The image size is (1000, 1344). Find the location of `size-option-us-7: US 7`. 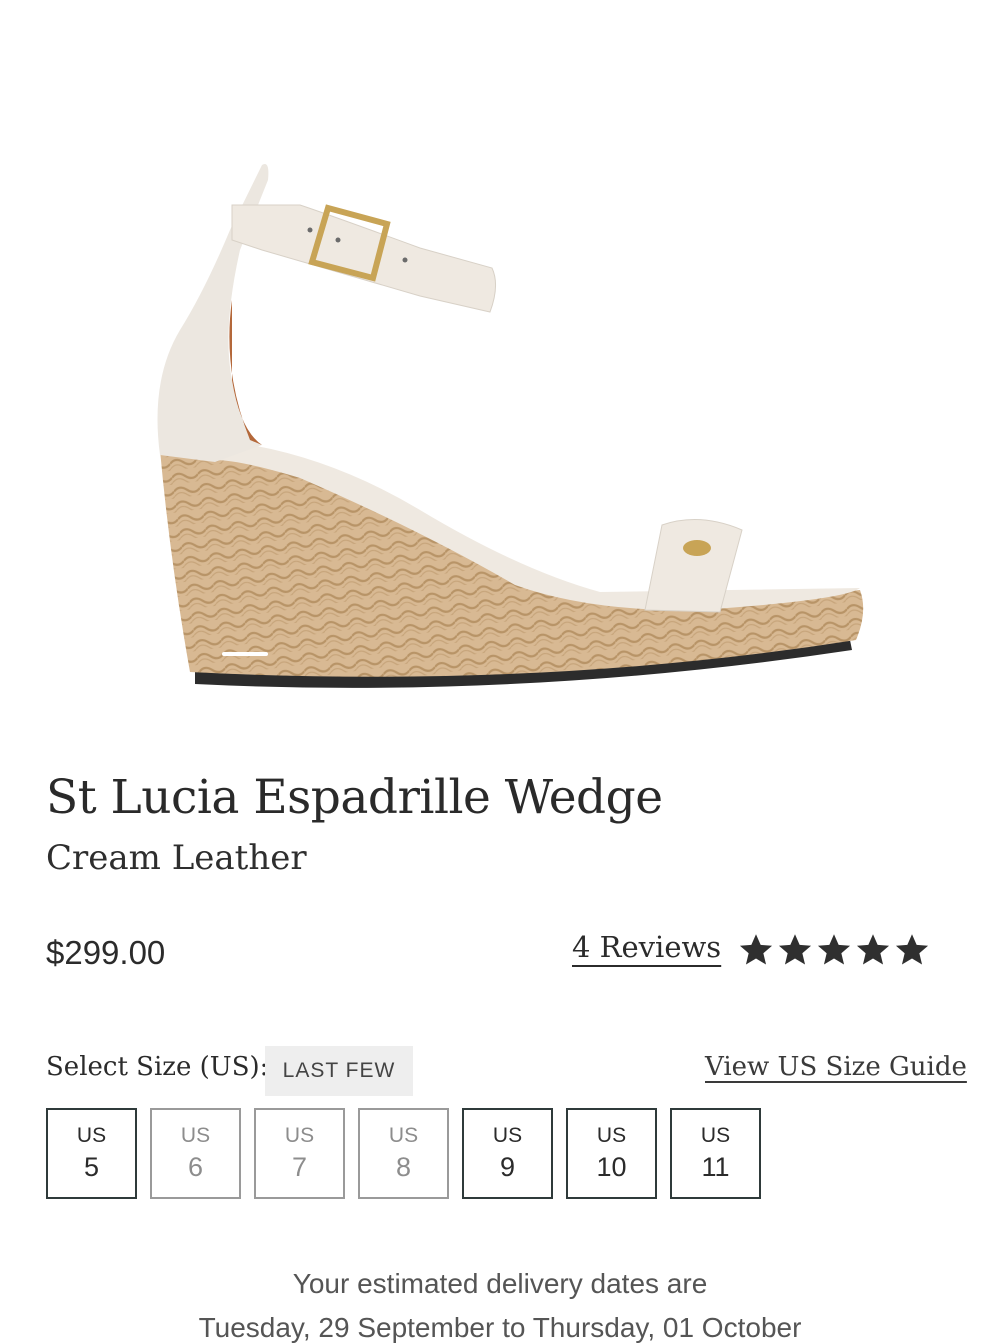

size-option-us-7: US 7 is located at coordinates (299, 1153).